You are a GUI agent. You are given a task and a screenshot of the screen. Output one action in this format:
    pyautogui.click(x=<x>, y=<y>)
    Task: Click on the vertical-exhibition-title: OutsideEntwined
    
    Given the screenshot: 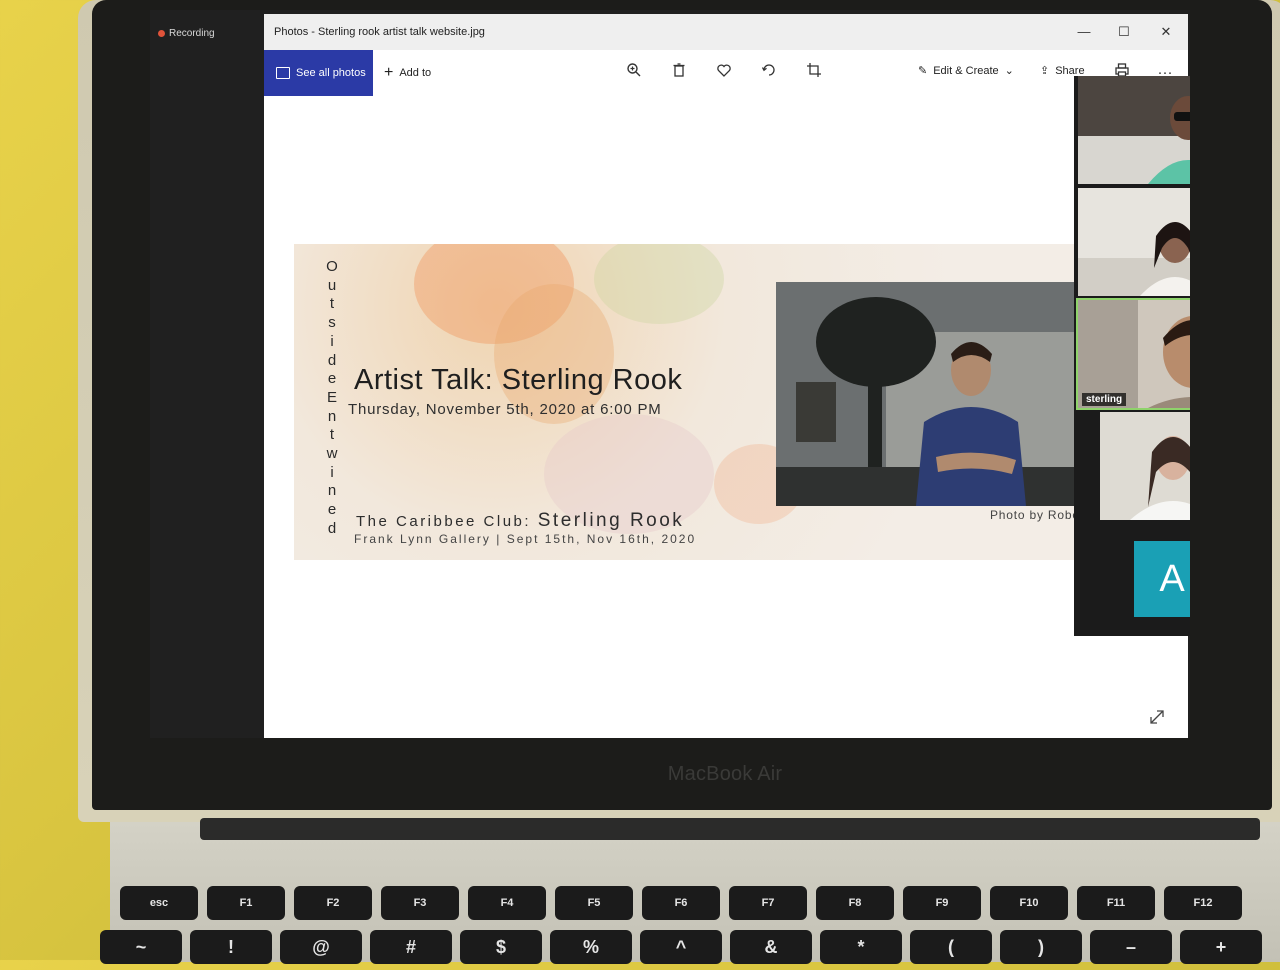 What is the action you would take?
    pyautogui.click(x=332, y=398)
    